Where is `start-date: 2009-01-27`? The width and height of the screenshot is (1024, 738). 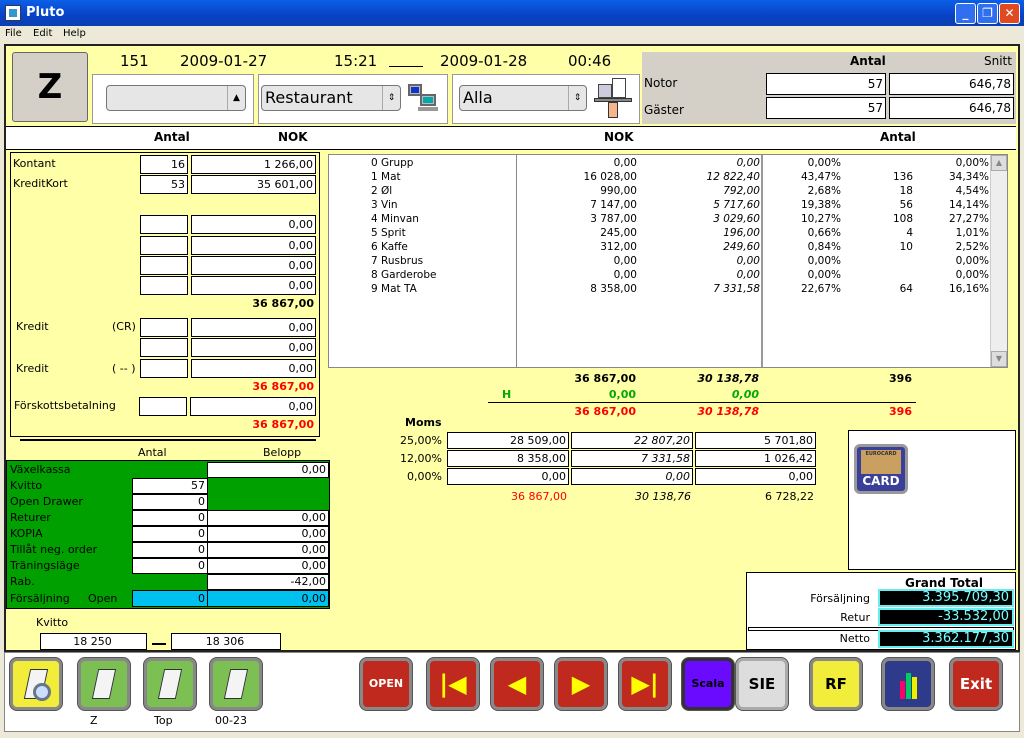 start-date: 2009-01-27 is located at coordinates (224, 61).